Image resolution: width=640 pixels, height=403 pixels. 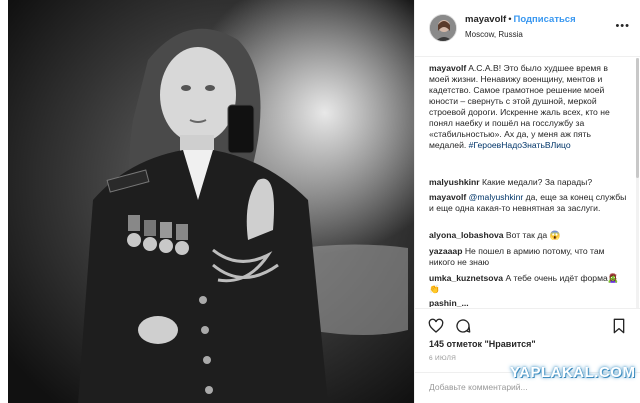 I want to click on follow-button: Подписаться, so click(x=545, y=19).